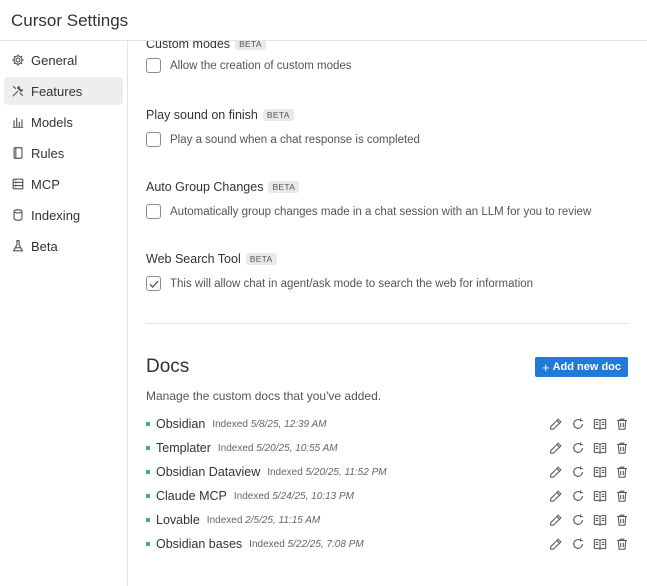 The height and width of the screenshot is (586, 647). I want to click on bar-chart-icon, so click(18, 122).